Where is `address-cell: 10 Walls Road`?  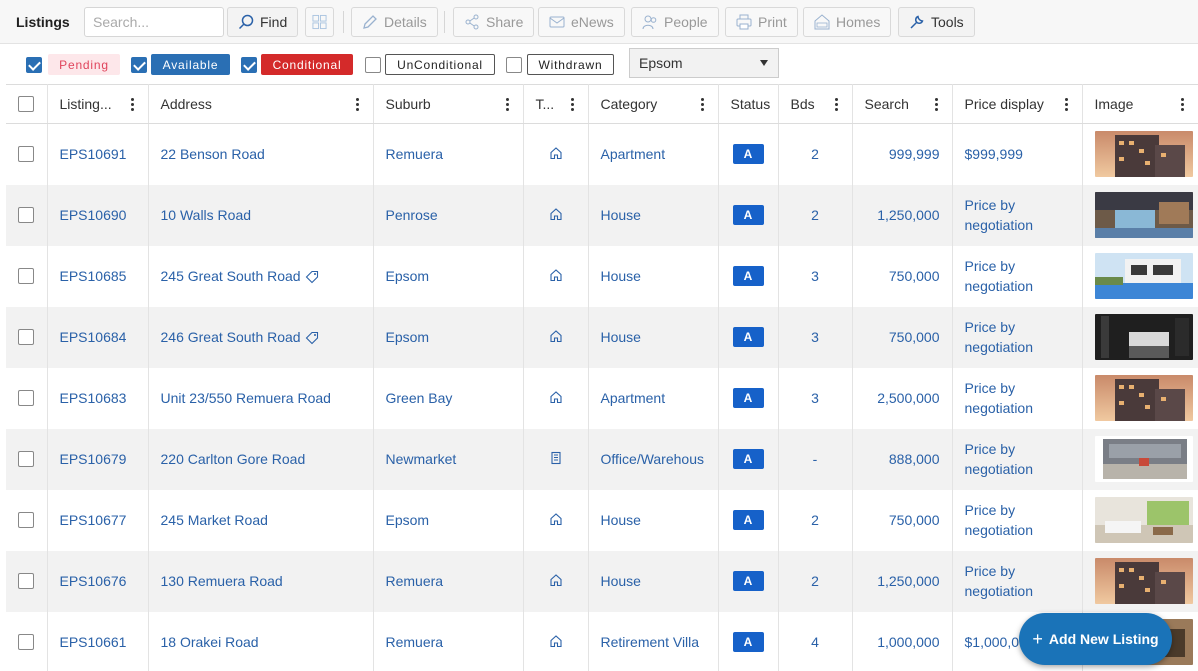
address-cell: 10 Walls Road is located at coordinates (261, 215).